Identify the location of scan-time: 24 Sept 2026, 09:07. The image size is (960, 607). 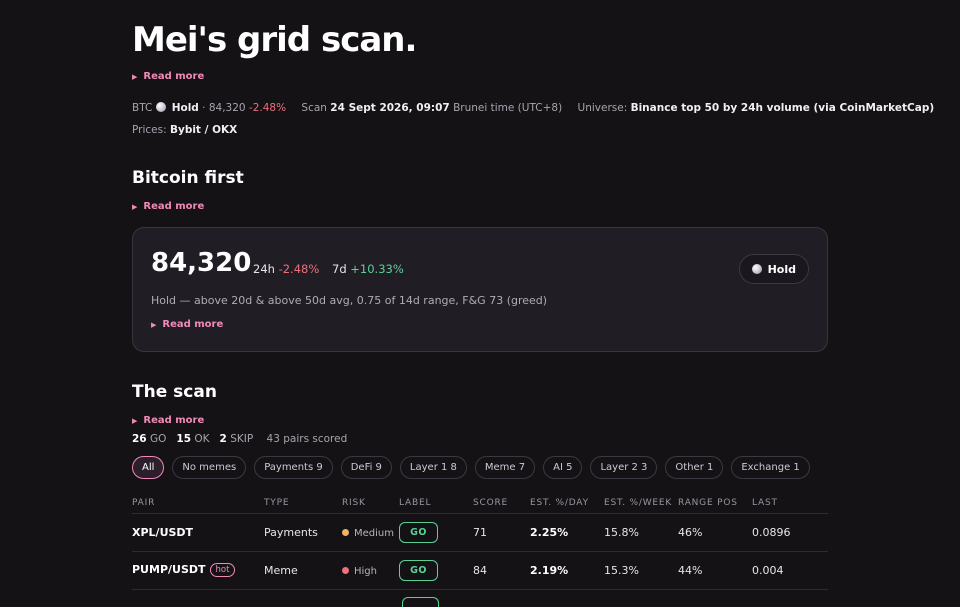
(390, 108).